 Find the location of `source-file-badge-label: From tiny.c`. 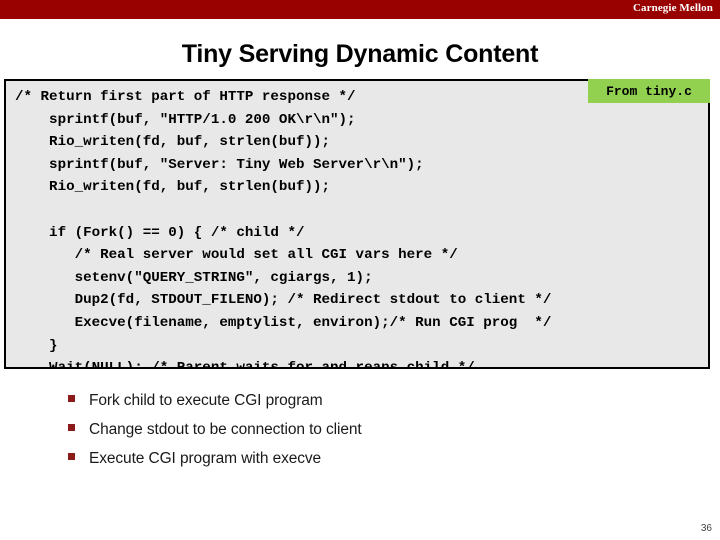

source-file-badge-label: From tiny.c is located at coordinates (649, 91).